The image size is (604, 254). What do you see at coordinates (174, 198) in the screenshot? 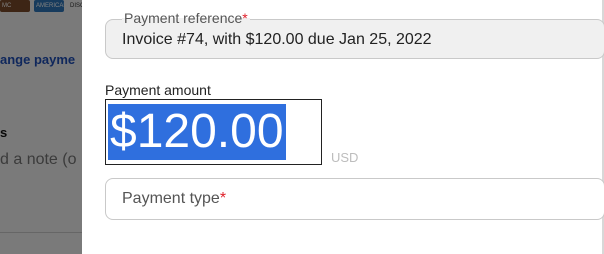
I see `payment-type-label: Payment type*` at bounding box center [174, 198].